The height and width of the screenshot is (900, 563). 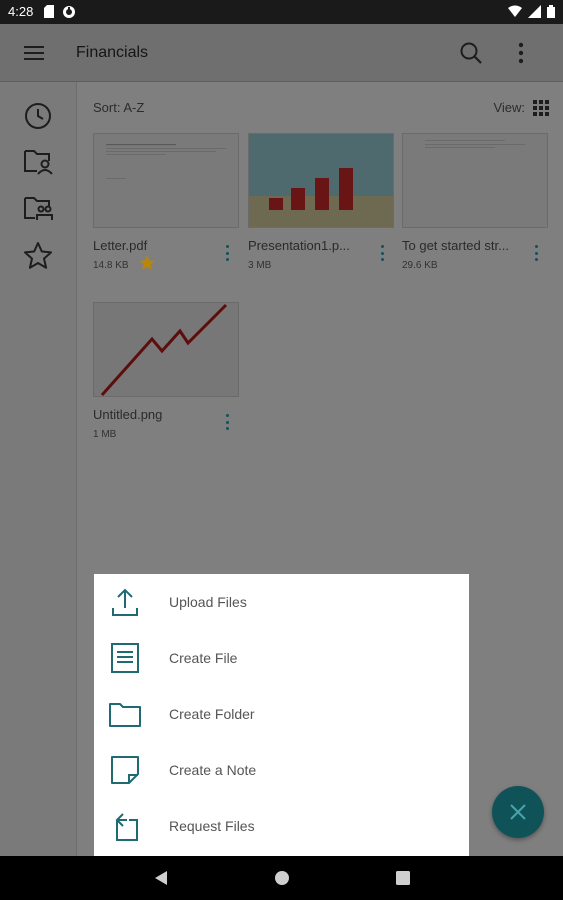 What do you see at coordinates (403, 878) in the screenshot?
I see `recents-icon` at bounding box center [403, 878].